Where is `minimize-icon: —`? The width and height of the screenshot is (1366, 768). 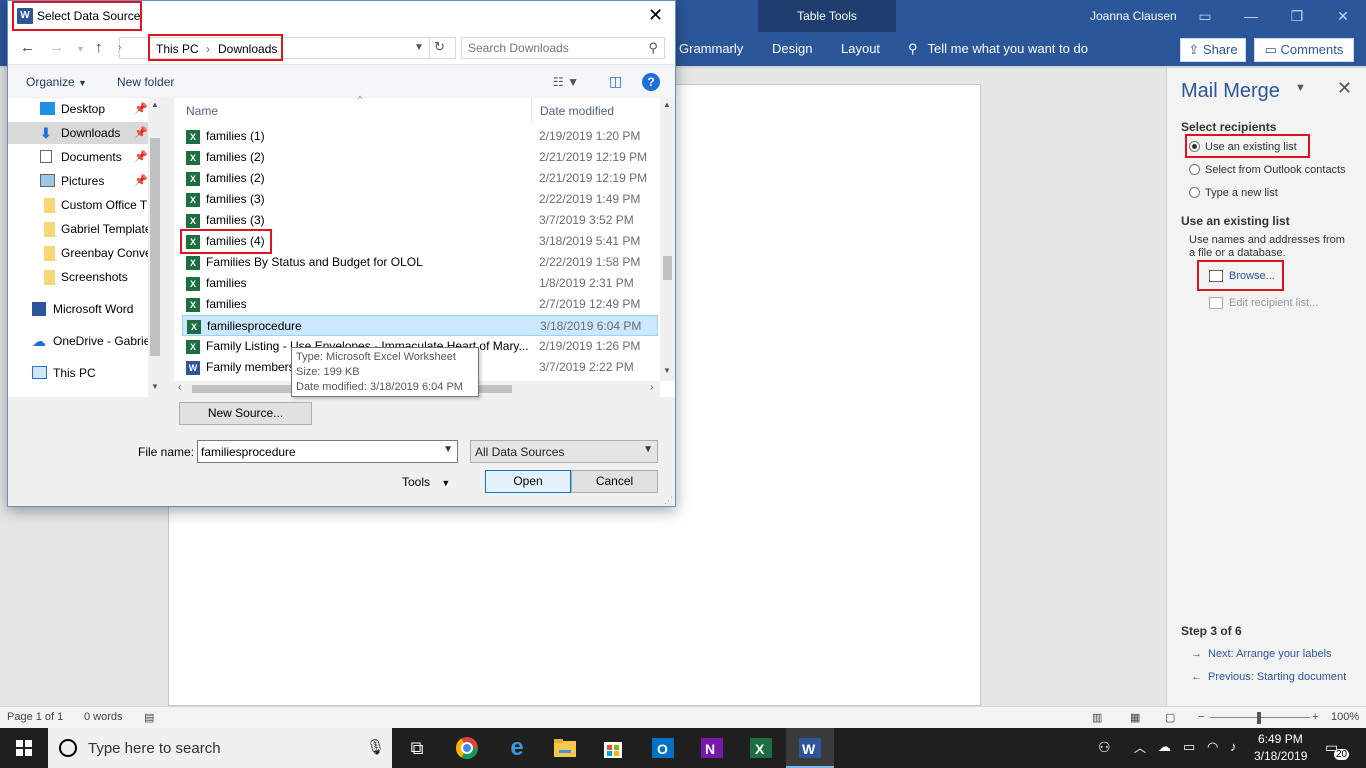
minimize-icon: — is located at coordinates (1251, 16).